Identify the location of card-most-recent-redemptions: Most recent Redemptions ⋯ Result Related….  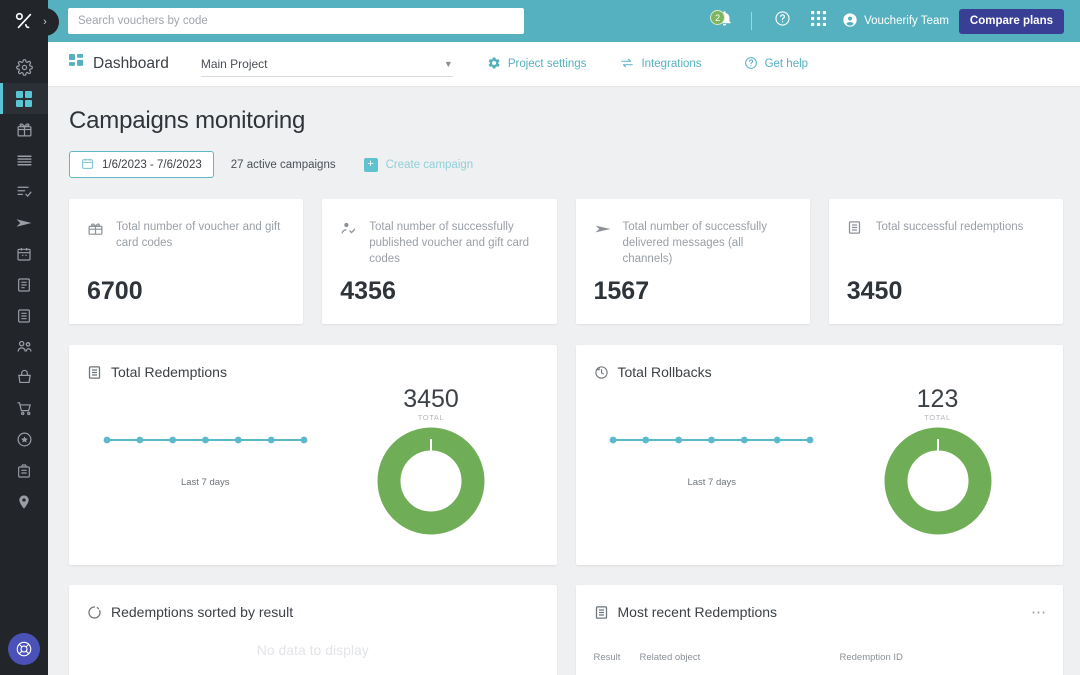
(819, 630).